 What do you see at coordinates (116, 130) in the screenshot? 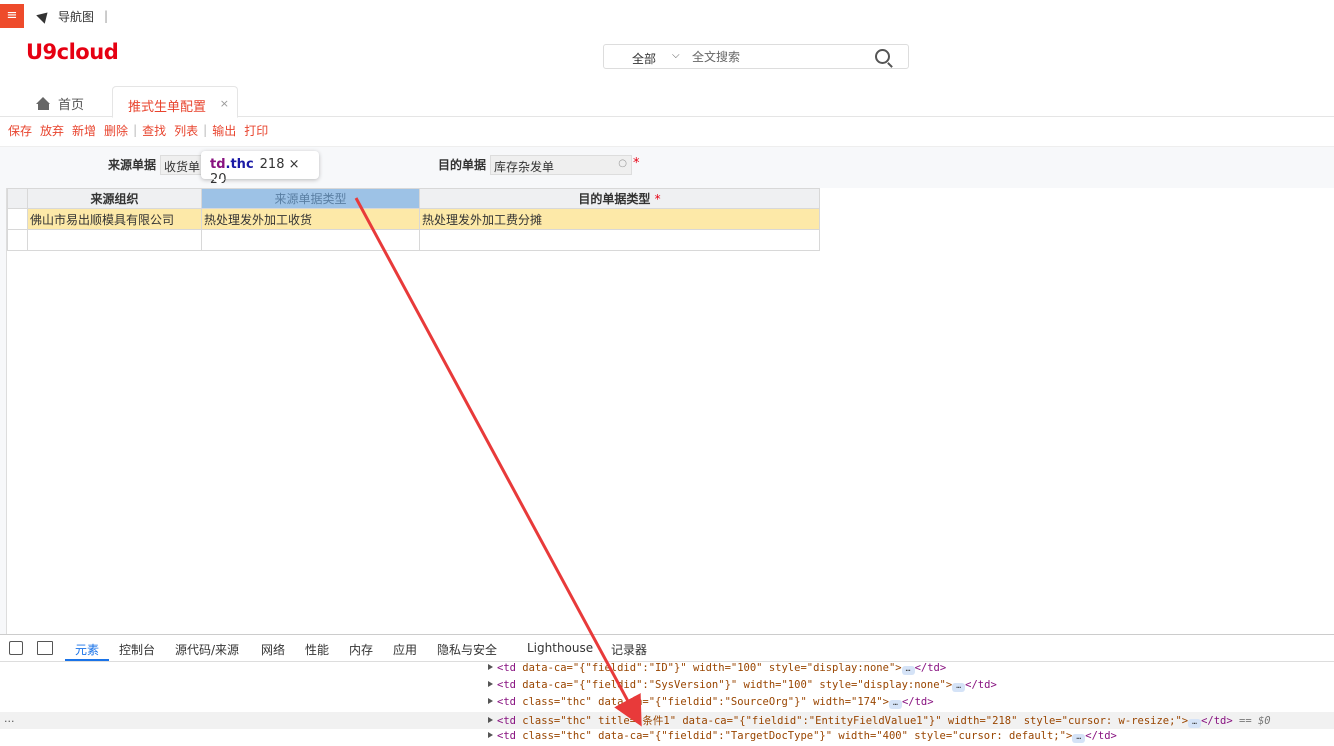
I see `delete-button: 删除` at bounding box center [116, 130].